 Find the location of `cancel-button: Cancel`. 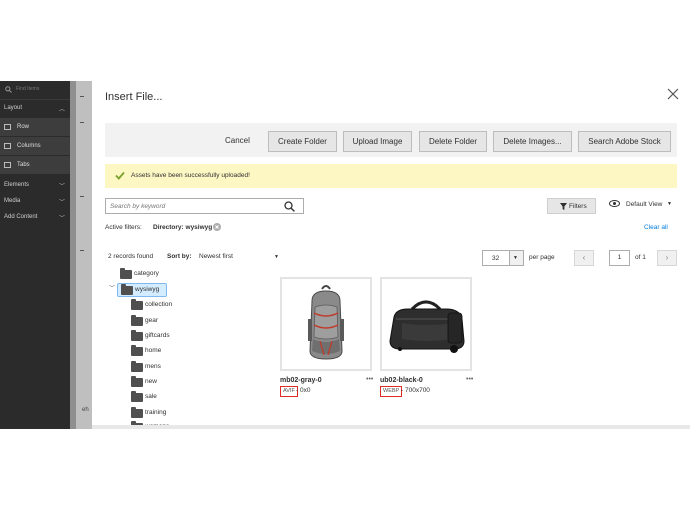

cancel-button: Cancel is located at coordinates (237, 140).